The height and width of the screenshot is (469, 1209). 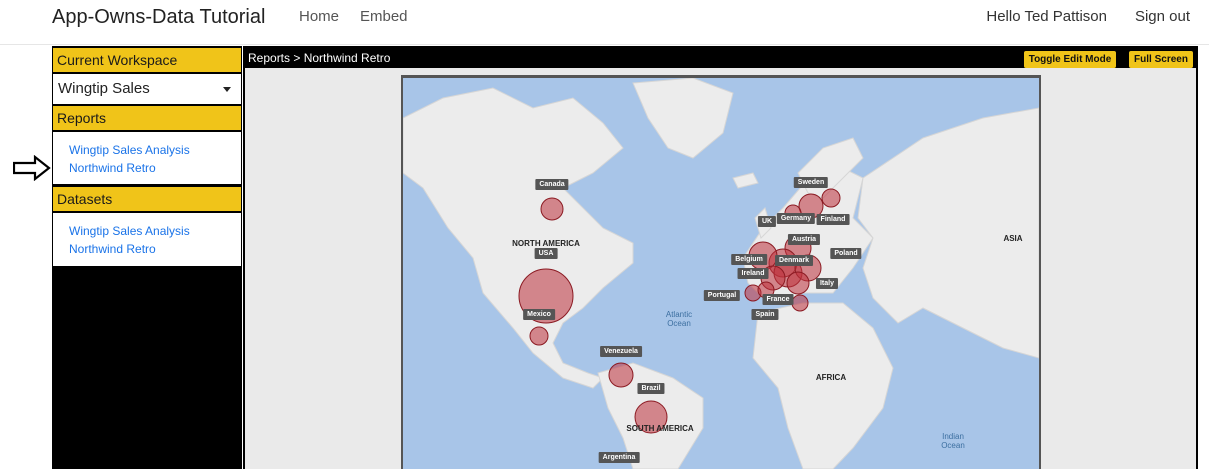 I want to click on reports-list: Wingtip Sales Analysis Northwind Retro, so click(x=147, y=158).